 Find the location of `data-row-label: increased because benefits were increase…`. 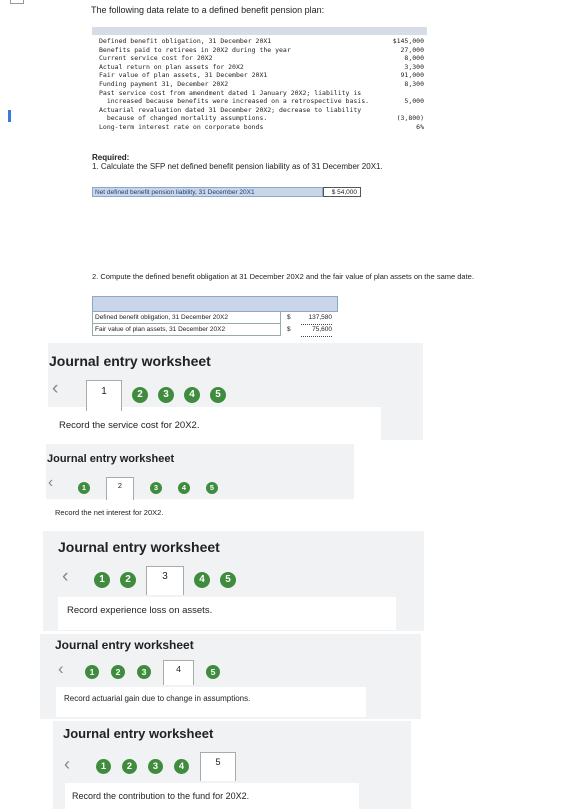

data-row-label: increased because benefits were increase… is located at coordinates (234, 101).